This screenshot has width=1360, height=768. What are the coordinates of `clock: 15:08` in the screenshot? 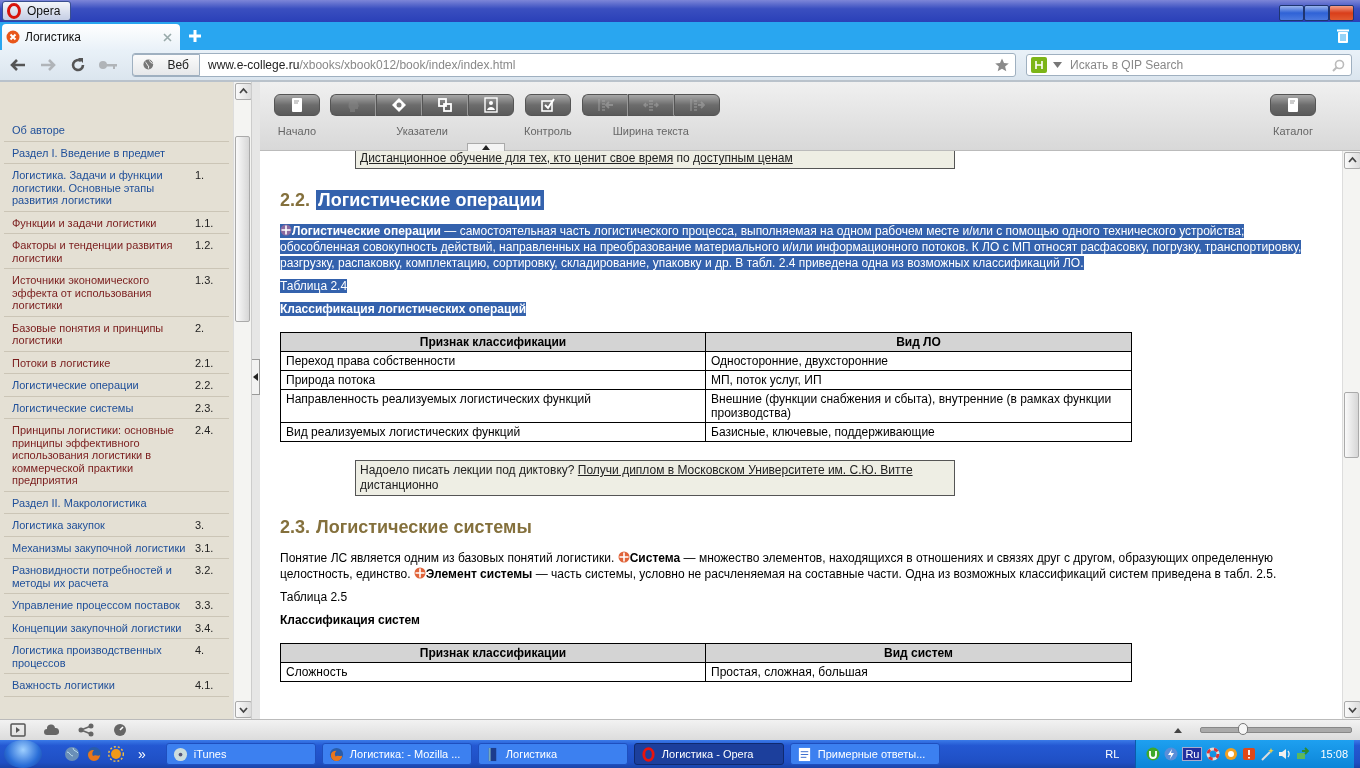 It's located at (1334, 754).